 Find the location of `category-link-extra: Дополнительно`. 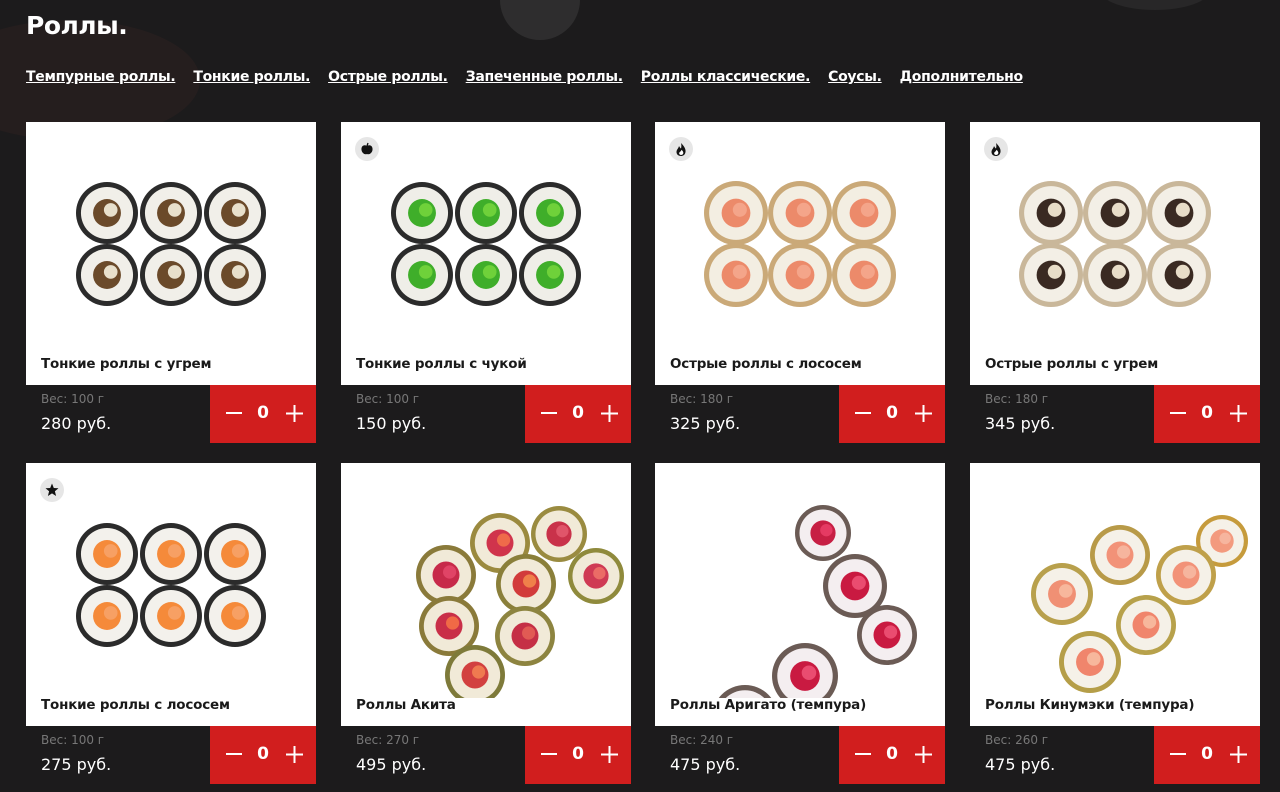

category-link-extra: Дополнительно is located at coordinates (962, 77).